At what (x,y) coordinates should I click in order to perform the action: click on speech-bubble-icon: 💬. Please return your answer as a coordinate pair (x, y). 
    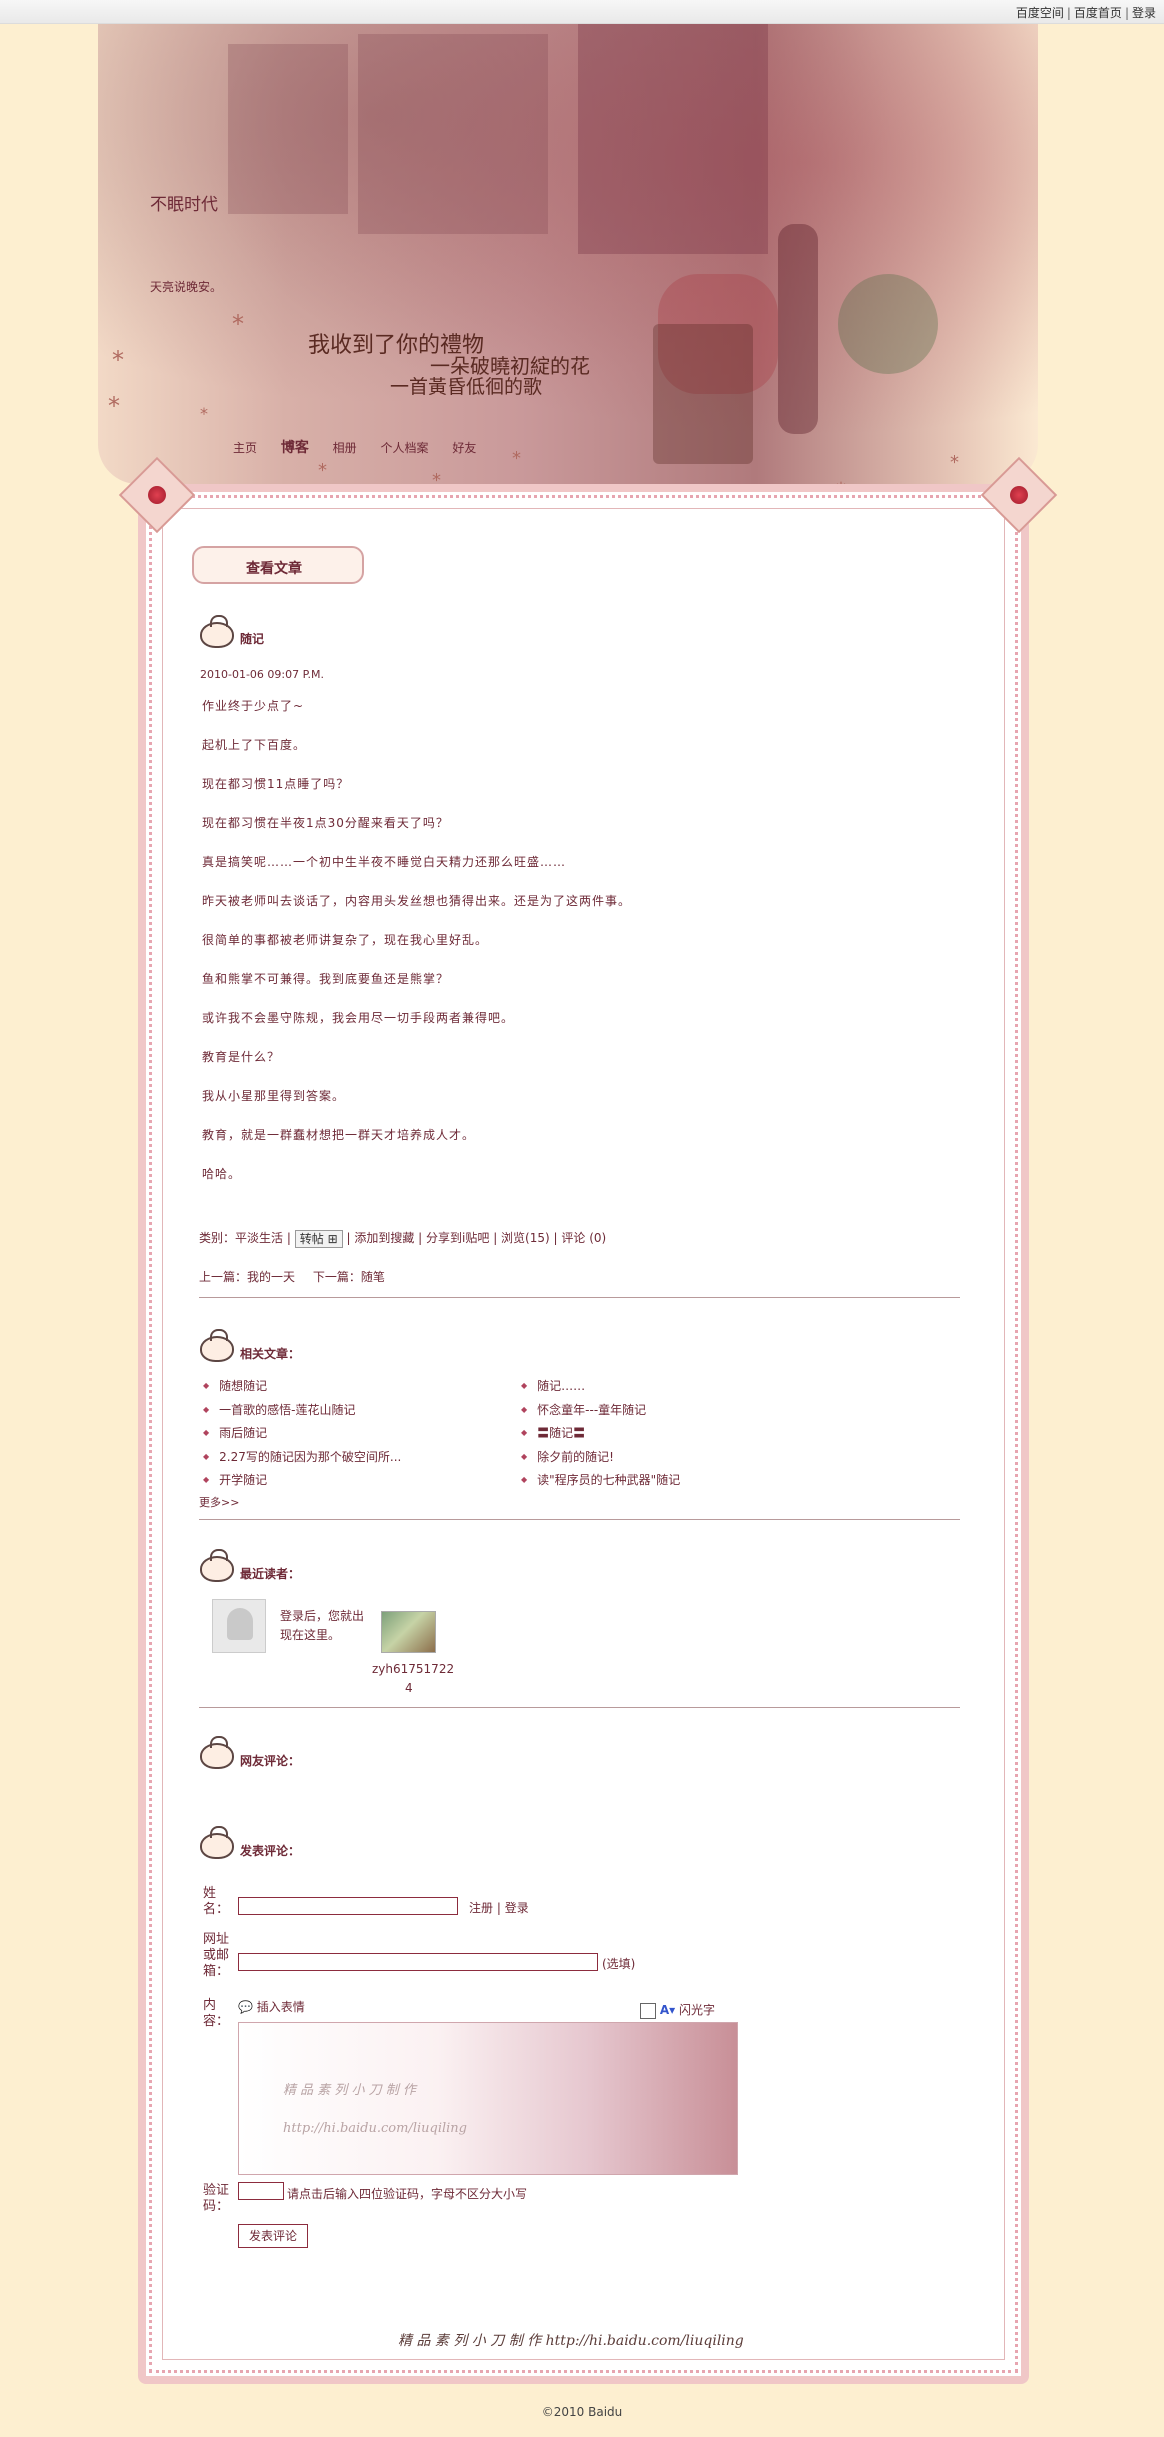
    Looking at the image, I should click on (245, 2007).